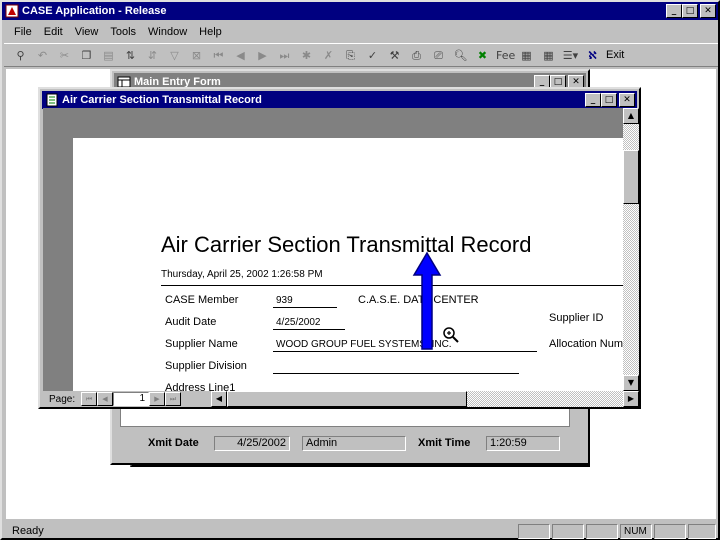  Describe the element at coordinates (200, 386) in the screenshot. I see `address-line1-label: Address Line1` at that location.